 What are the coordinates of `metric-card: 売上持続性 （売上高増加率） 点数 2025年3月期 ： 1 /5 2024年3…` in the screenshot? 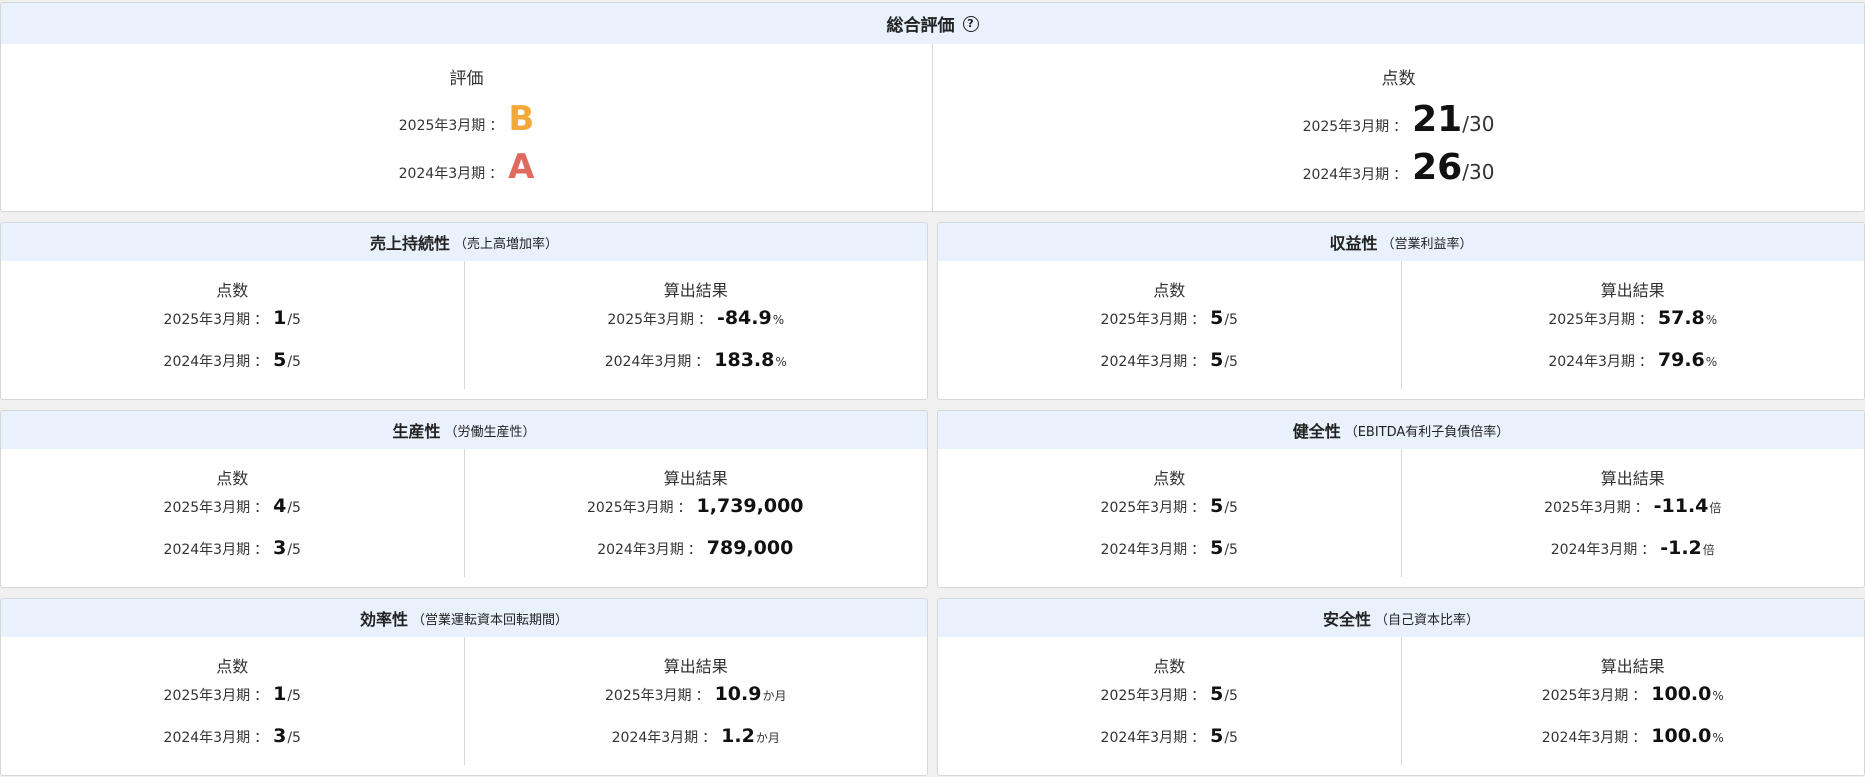 It's located at (464, 311).